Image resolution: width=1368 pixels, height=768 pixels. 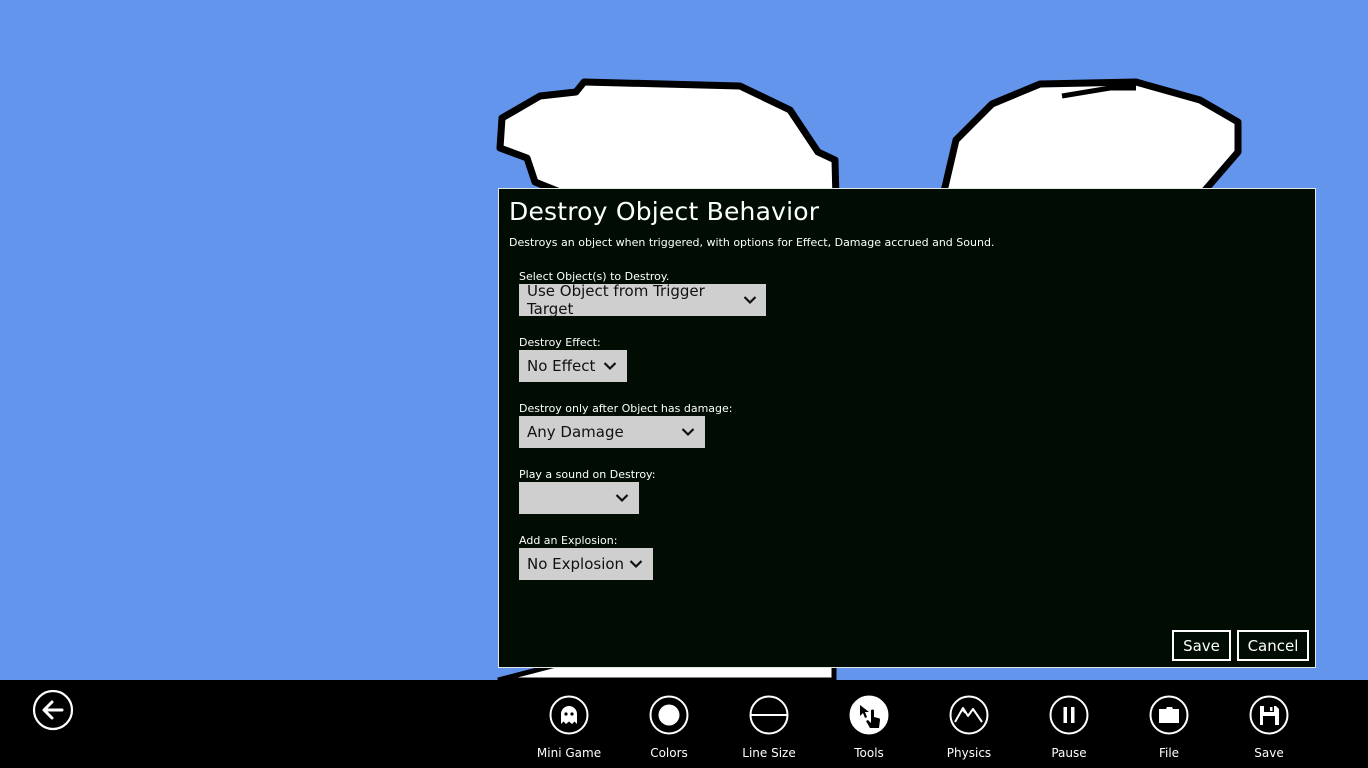 I want to click on tools-button: Tools, so click(x=869, y=727).